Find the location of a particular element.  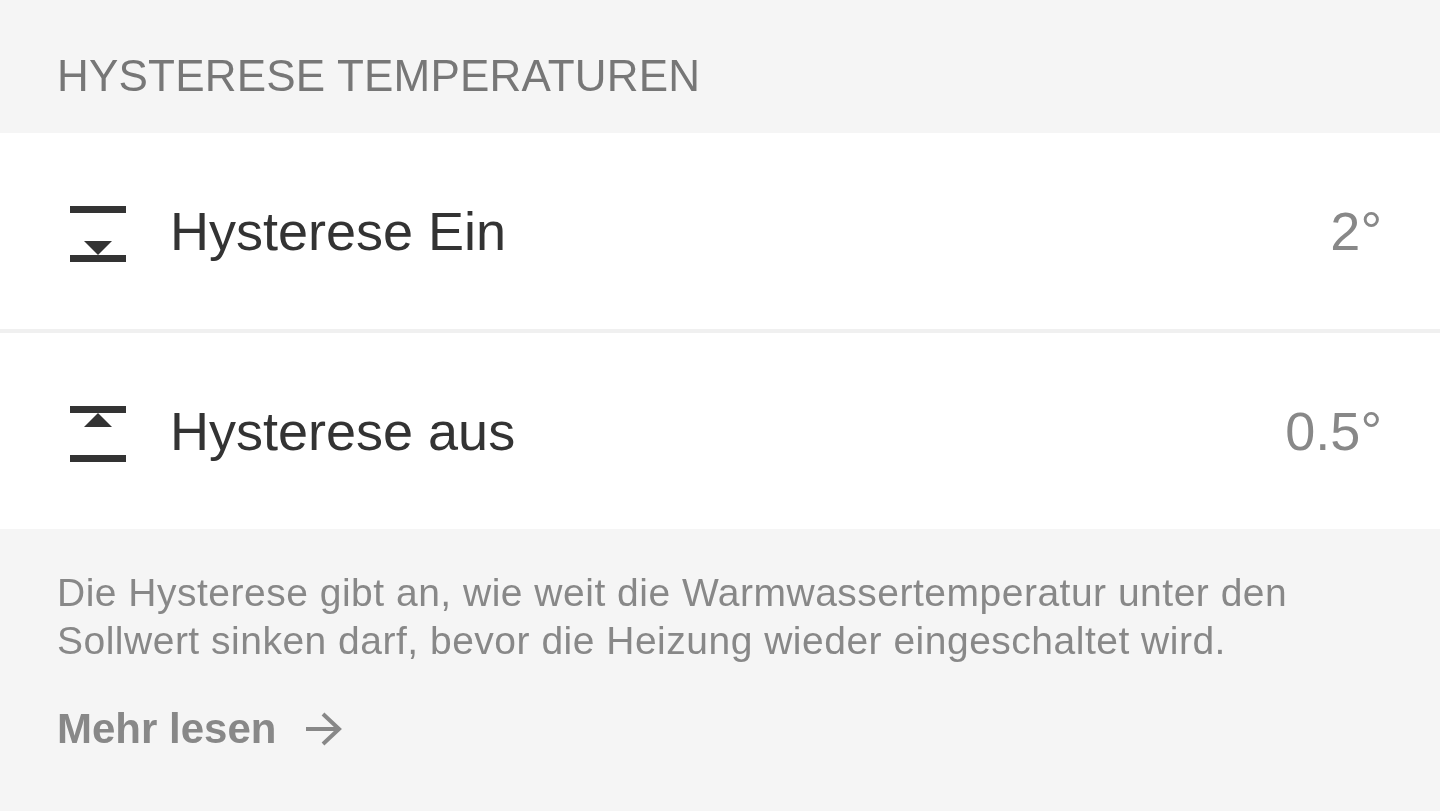

hysteresis-down-icon is located at coordinates (98, 234).